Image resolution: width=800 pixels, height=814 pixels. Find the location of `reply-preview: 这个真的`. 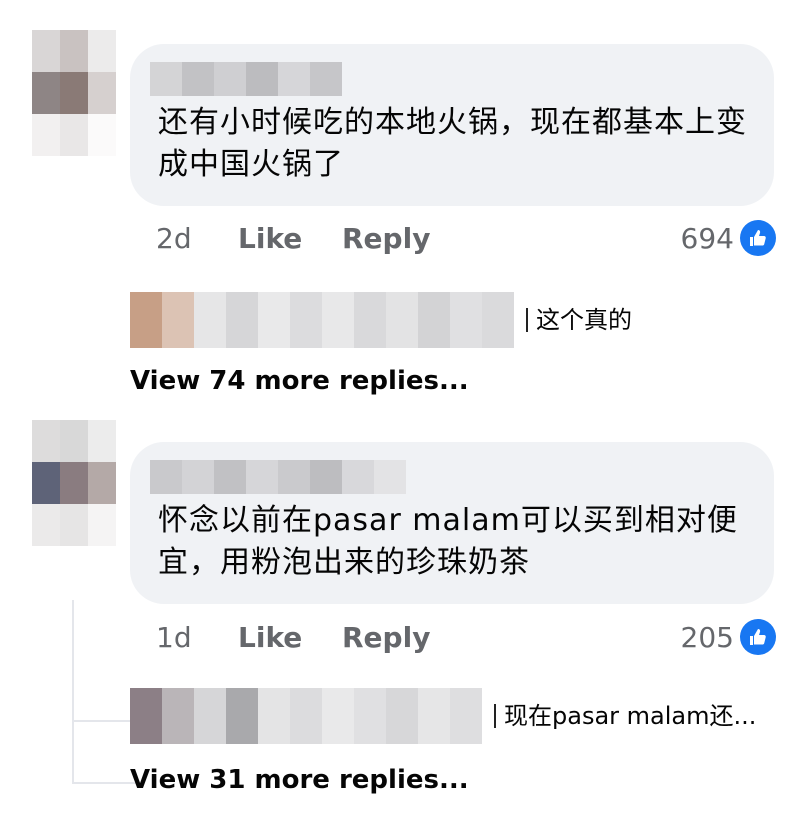

reply-preview: 这个真的 is located at coordinates (381, 320).